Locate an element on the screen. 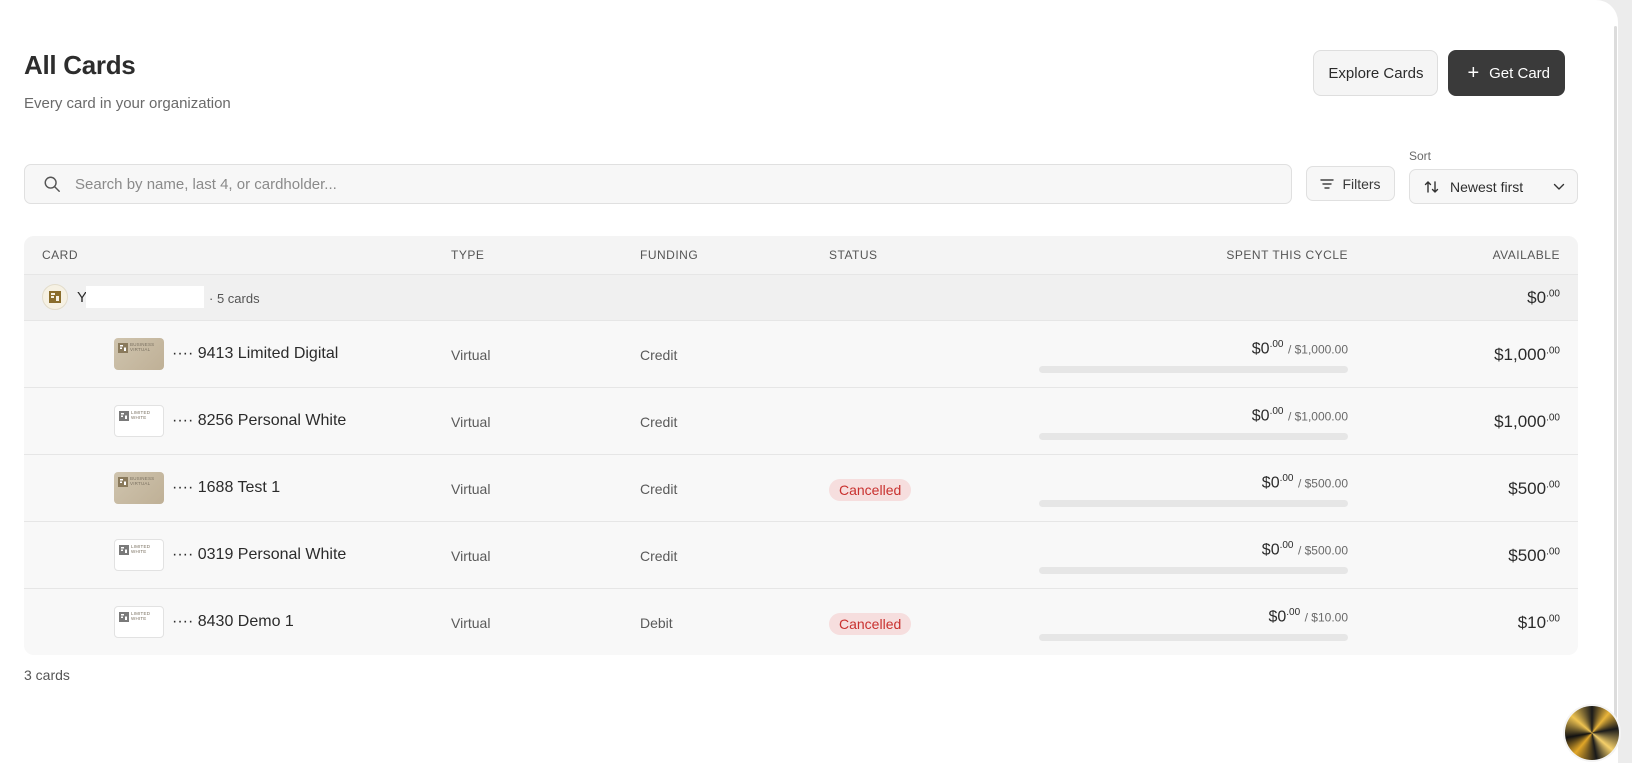  card-name: ···· 9413 Limited Digital is located at coordinates (255, 354).